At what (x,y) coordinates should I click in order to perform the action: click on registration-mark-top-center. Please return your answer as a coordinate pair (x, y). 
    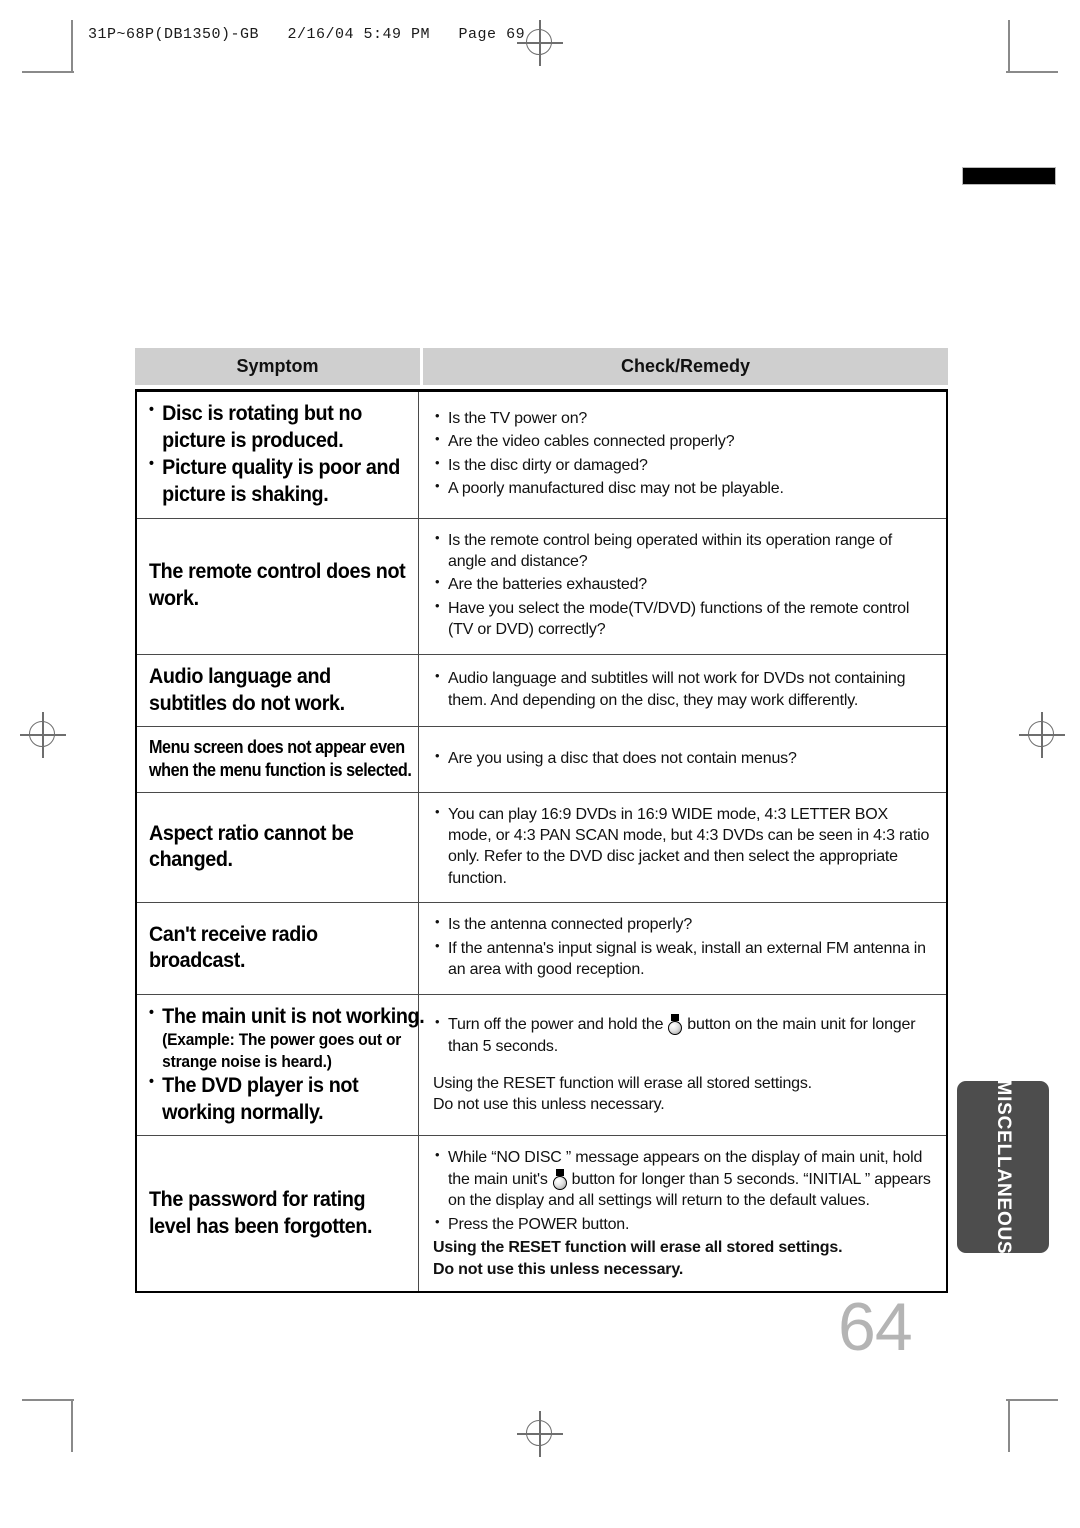
    Looking at the image, I should click on (540, 43).